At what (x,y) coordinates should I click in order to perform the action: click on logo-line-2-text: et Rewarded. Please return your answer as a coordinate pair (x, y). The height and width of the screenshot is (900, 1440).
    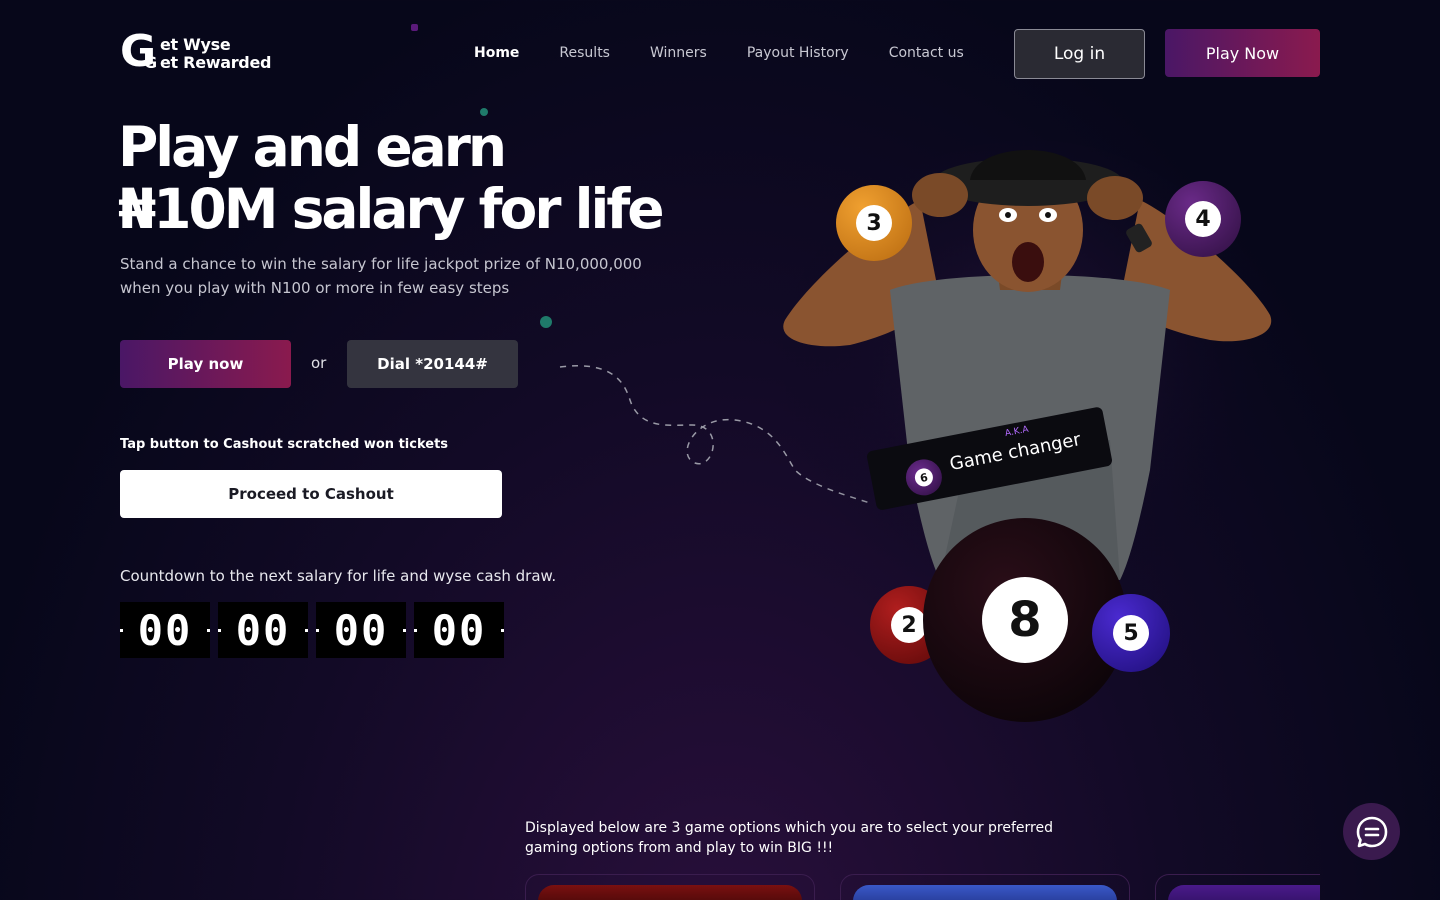
    Looking at the image, I should click on (216, 62).